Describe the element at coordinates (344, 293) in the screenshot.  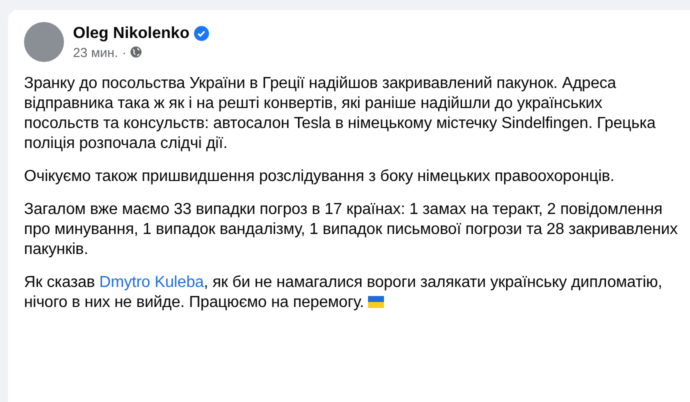
I see `post-paragraph: Як сказав Dmytro Kuleba, як би не намагалися вороги залякати українську дипломатію, нічого в них не вийде. Працюємо на перемогу.` at that location.